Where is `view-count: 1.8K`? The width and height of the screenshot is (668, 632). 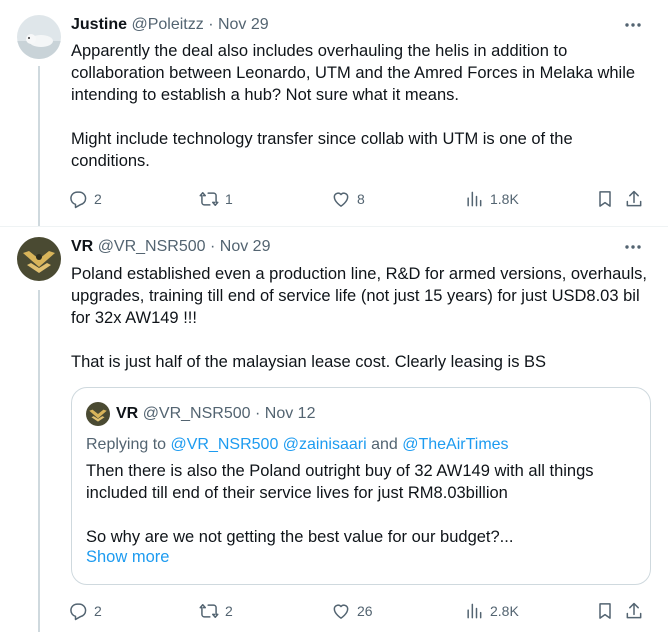 view-count: 1.8K is located at coordinates (504, 199).